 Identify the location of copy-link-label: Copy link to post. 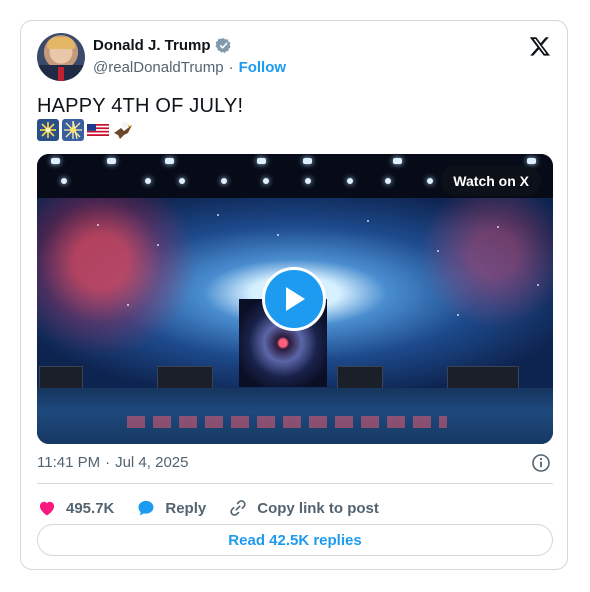
(318, 508).